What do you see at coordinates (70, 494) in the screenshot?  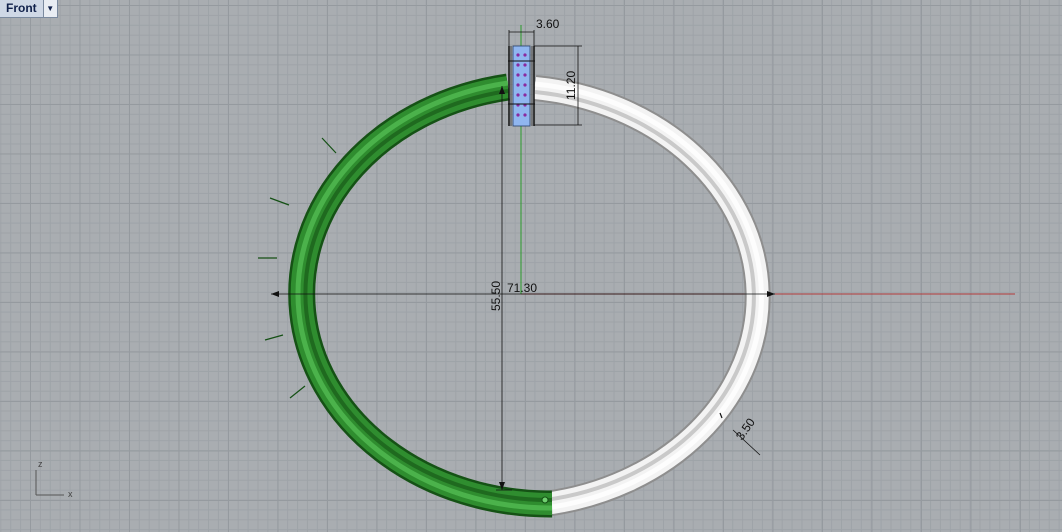 I see `axis-widget-x-label: x` at bounding box center [70, 494].